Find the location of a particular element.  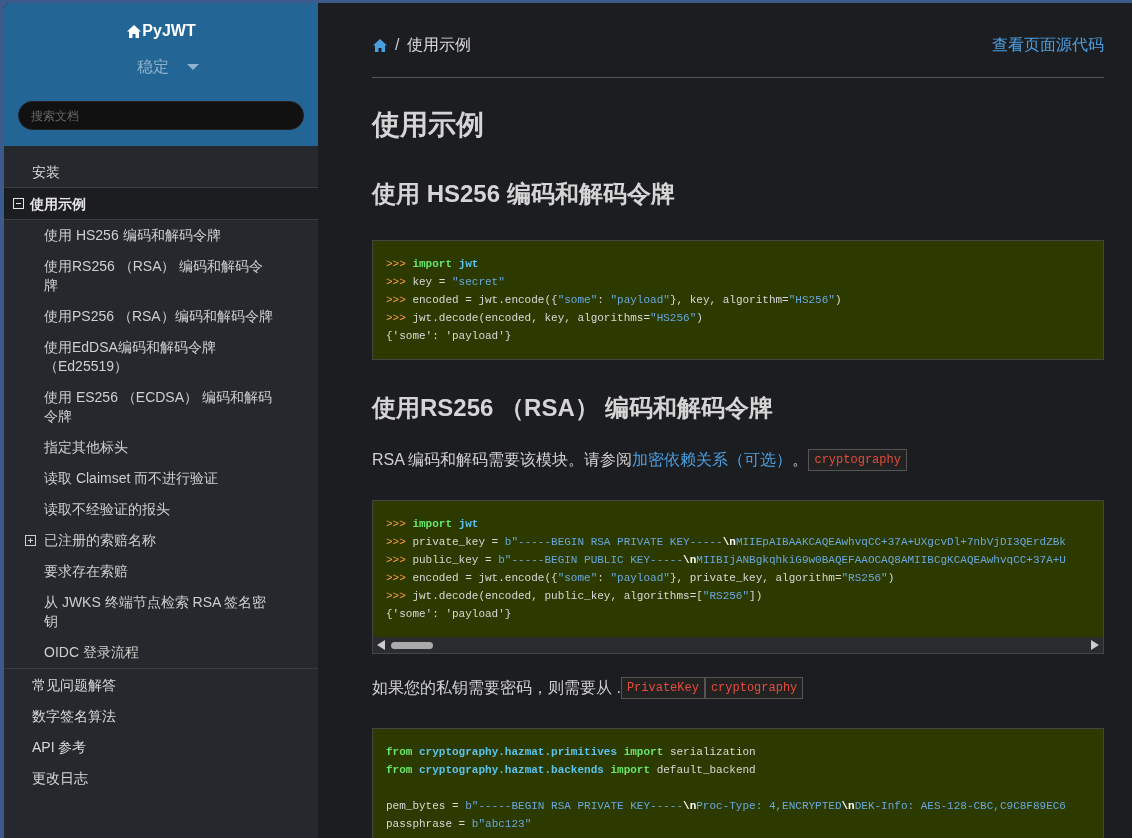

nav-subitem: 使用PS256 （RSA）编码和解码令牌 is located at coordinates (161, 316).